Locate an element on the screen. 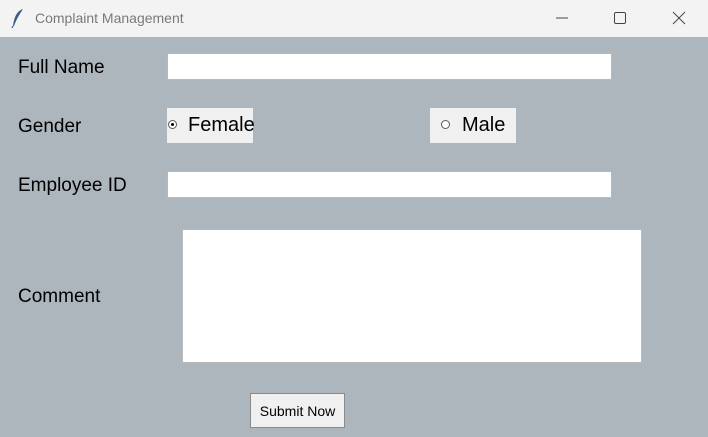  gender-label: Gender is located at coordinates (50, 126).